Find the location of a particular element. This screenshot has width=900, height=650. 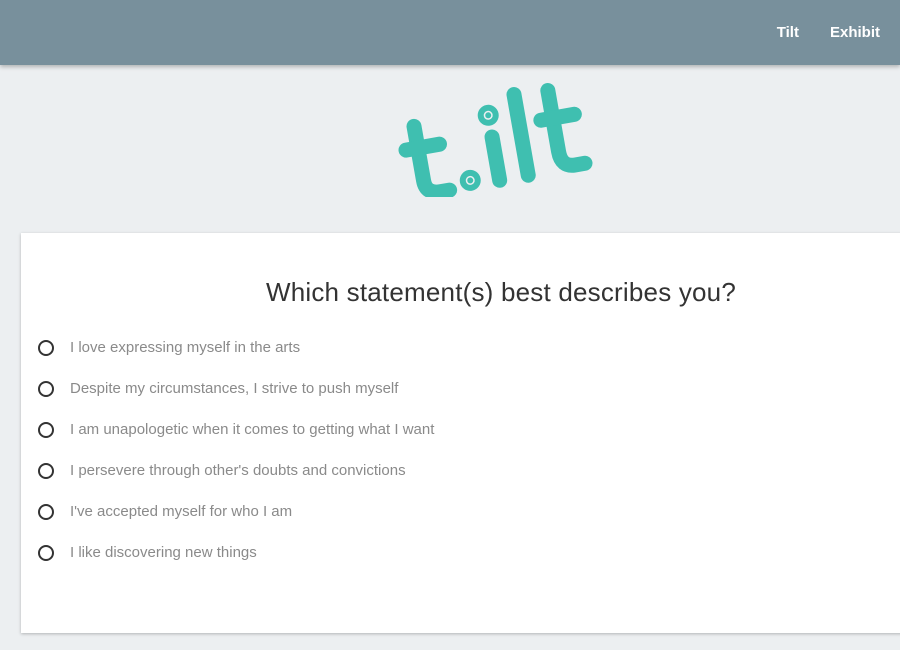

top-bar: Tilt Exhibit is located at coordinates (450, 32).